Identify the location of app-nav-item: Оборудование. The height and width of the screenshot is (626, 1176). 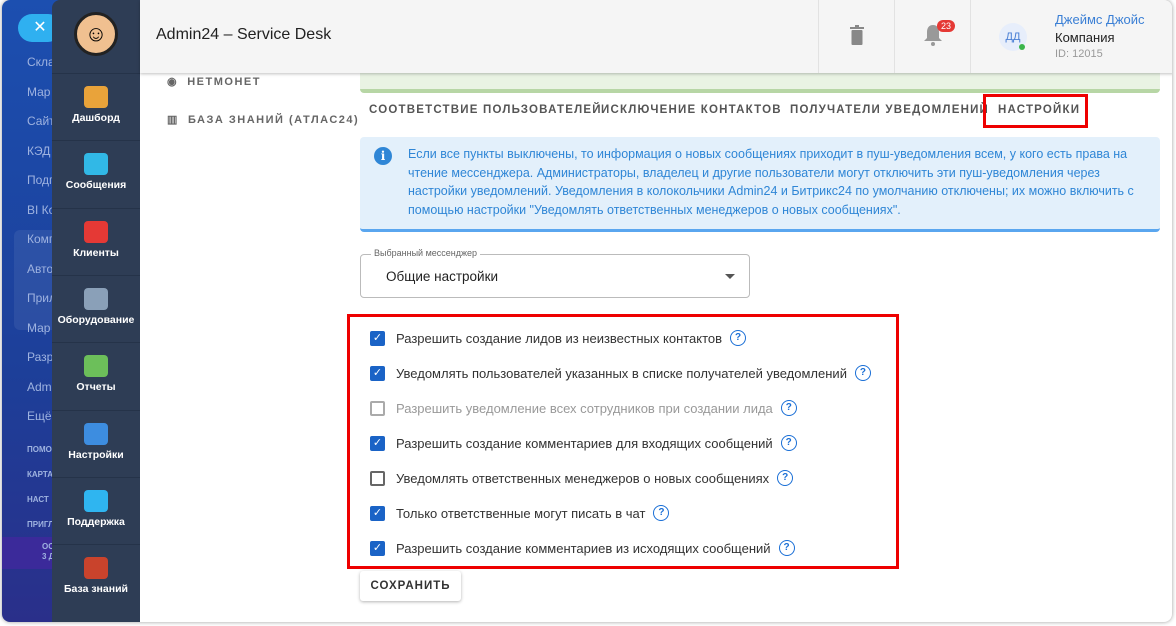
(96, 308).